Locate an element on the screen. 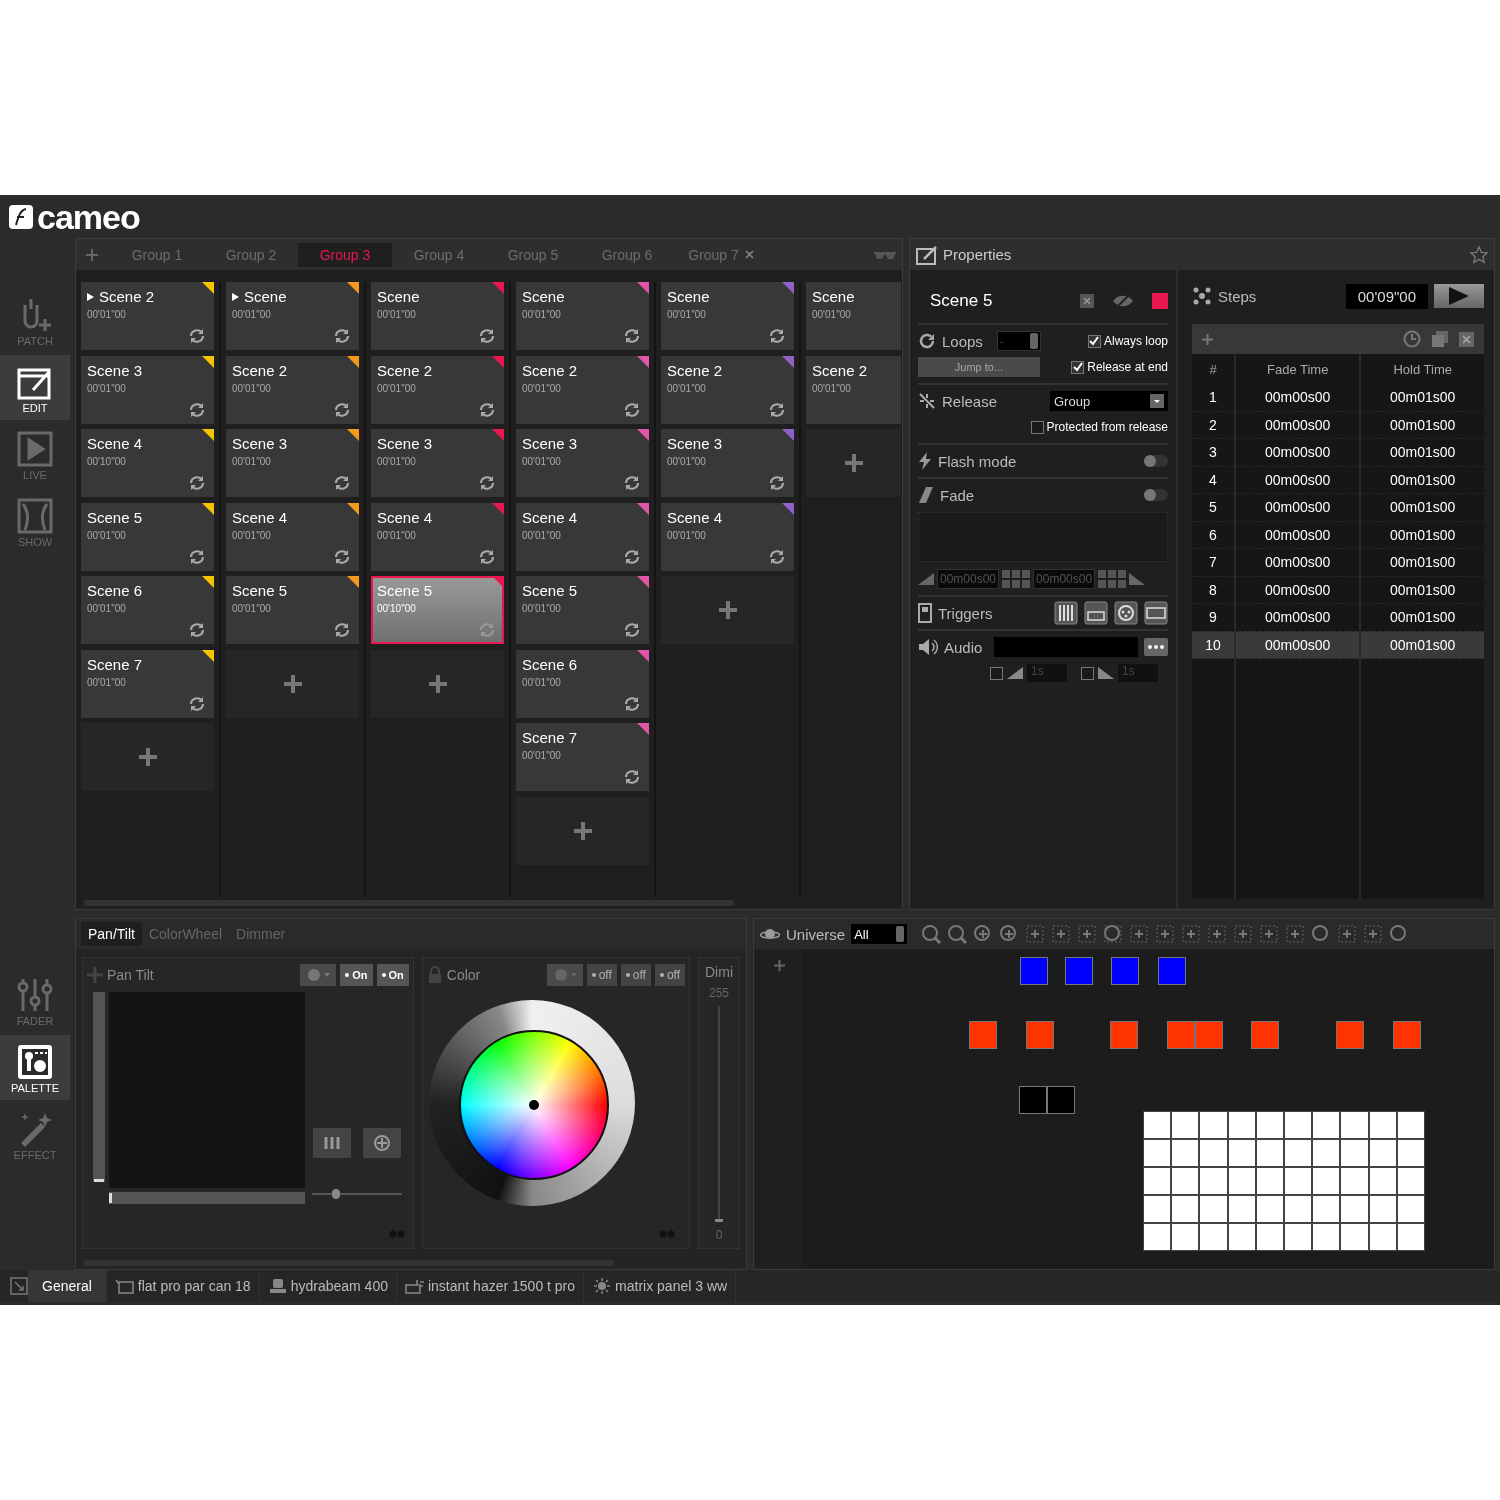 Image resolution: width=1500 pixels, height=1500 pixels. step-row: 1 00m00s00 00m01s00 is located at coordinates (1338, 397).